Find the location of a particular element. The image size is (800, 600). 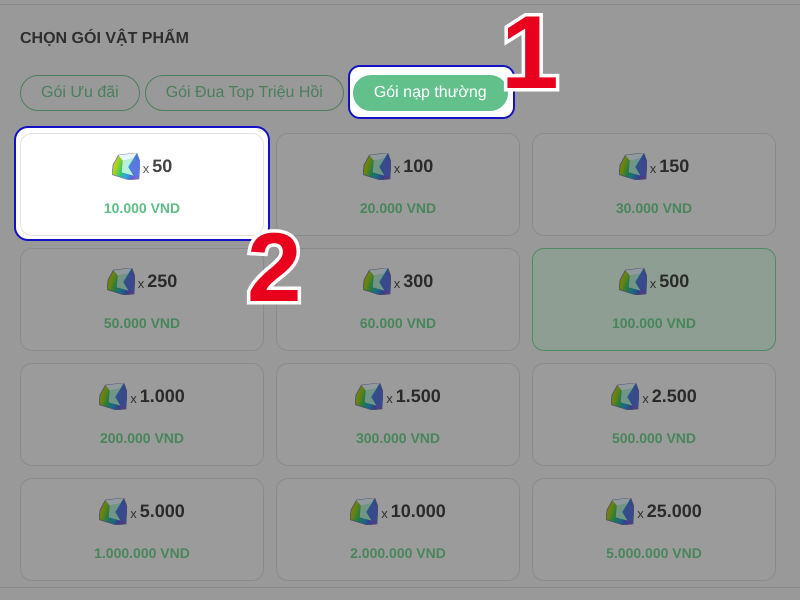

package-card: x 5.000 1.000.000 VND is located at coordinates (142, 529).